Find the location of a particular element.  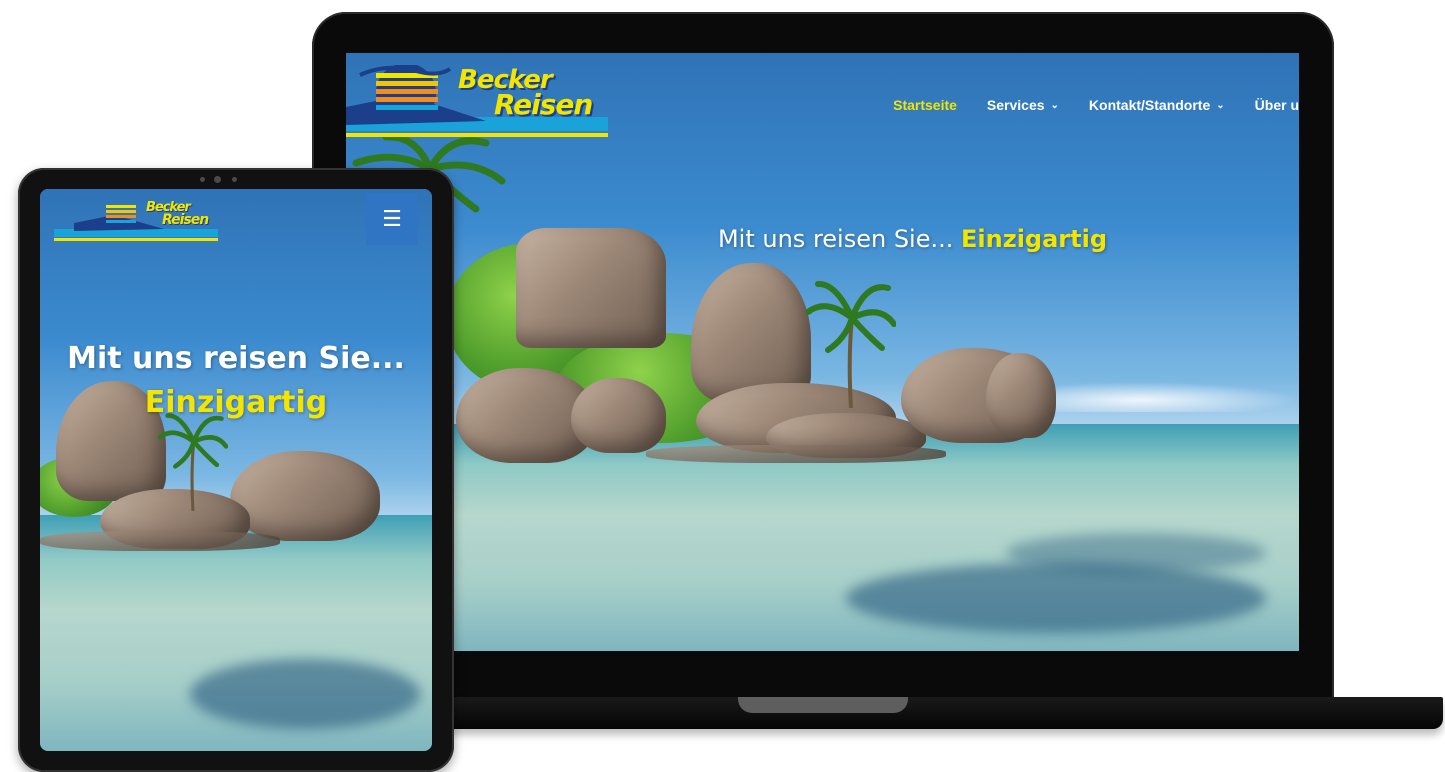

nav-item-ueber-uns: Über u is located at coordinates (1277, 105).